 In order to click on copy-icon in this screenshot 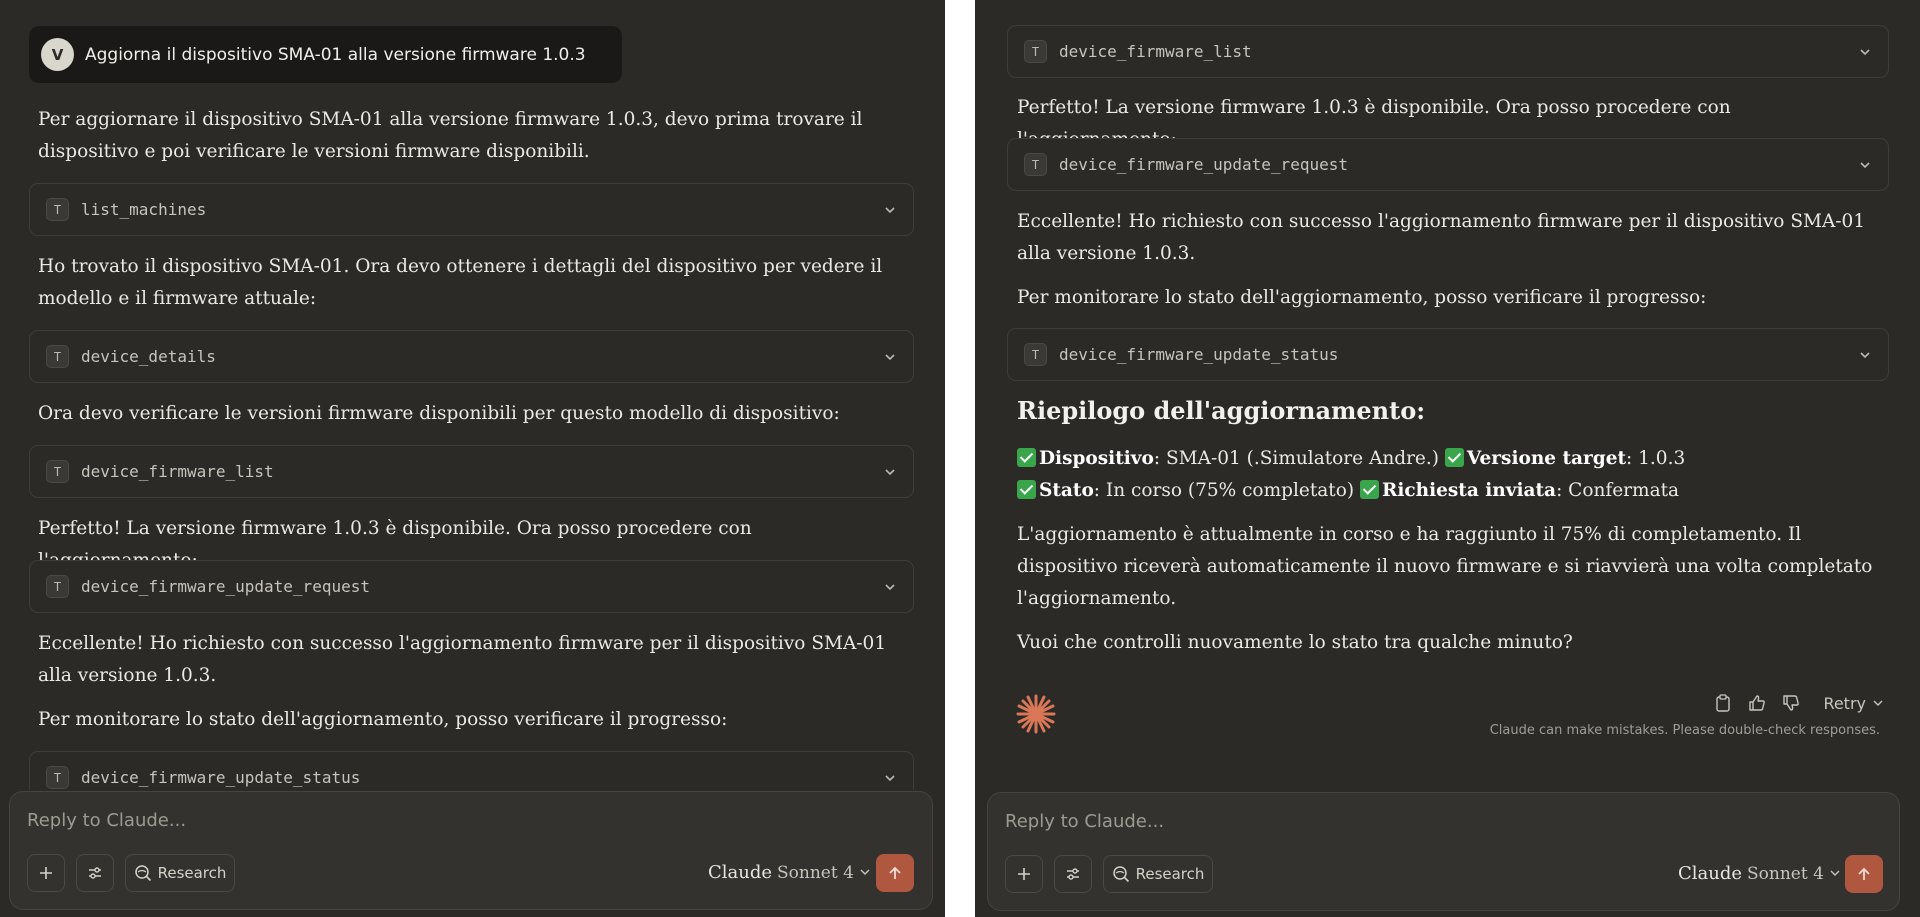, I will do `click(1723, 703)`.